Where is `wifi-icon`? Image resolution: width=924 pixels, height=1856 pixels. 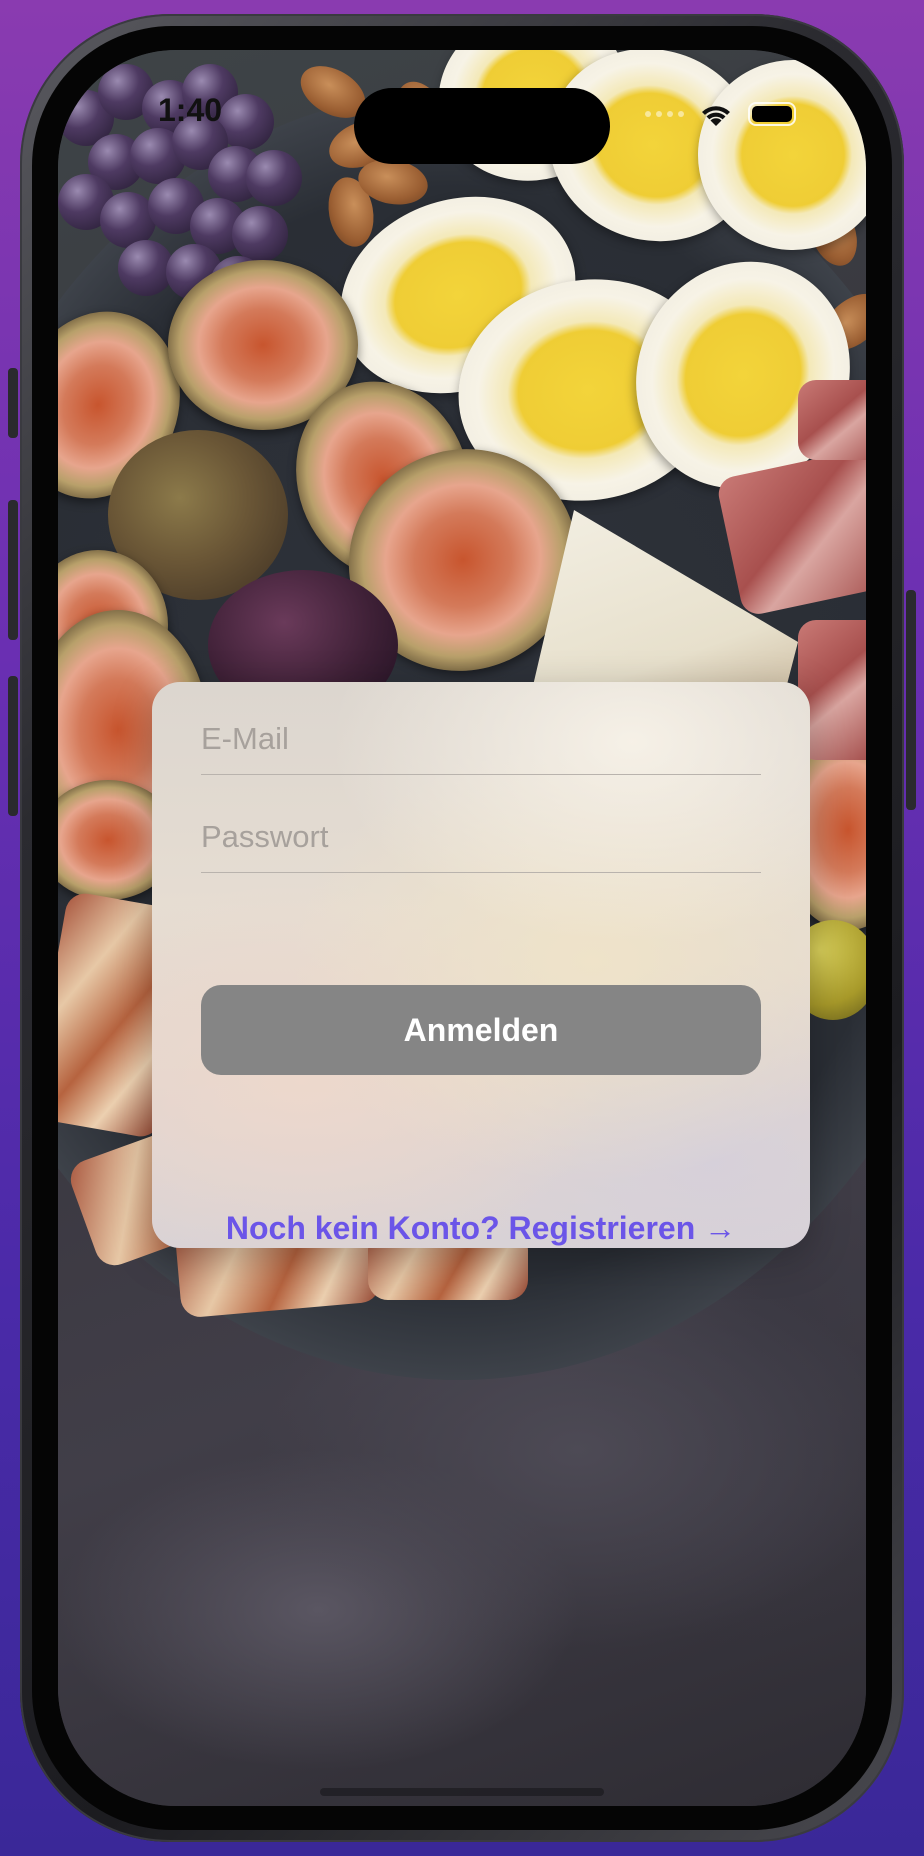 wifi-icon is located at coordinates (716, 116).